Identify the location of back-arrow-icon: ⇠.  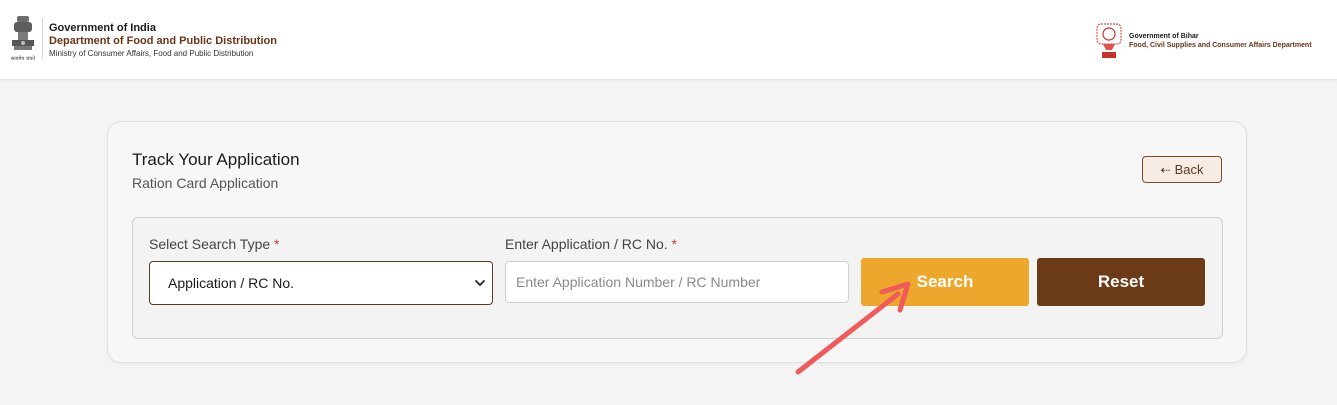
(1165, 169).